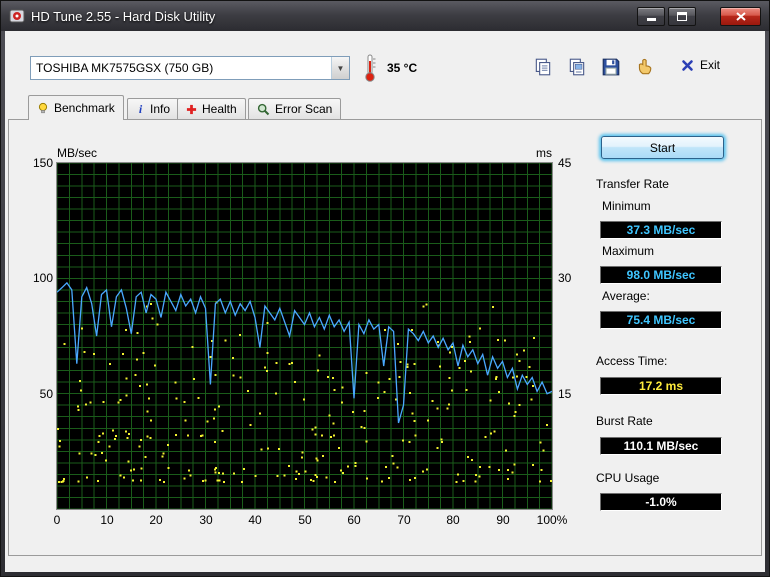 This screenshot has width=770, height=577. I want to click on maximum-value: 98.0 MB/sec, so click(661, 275).